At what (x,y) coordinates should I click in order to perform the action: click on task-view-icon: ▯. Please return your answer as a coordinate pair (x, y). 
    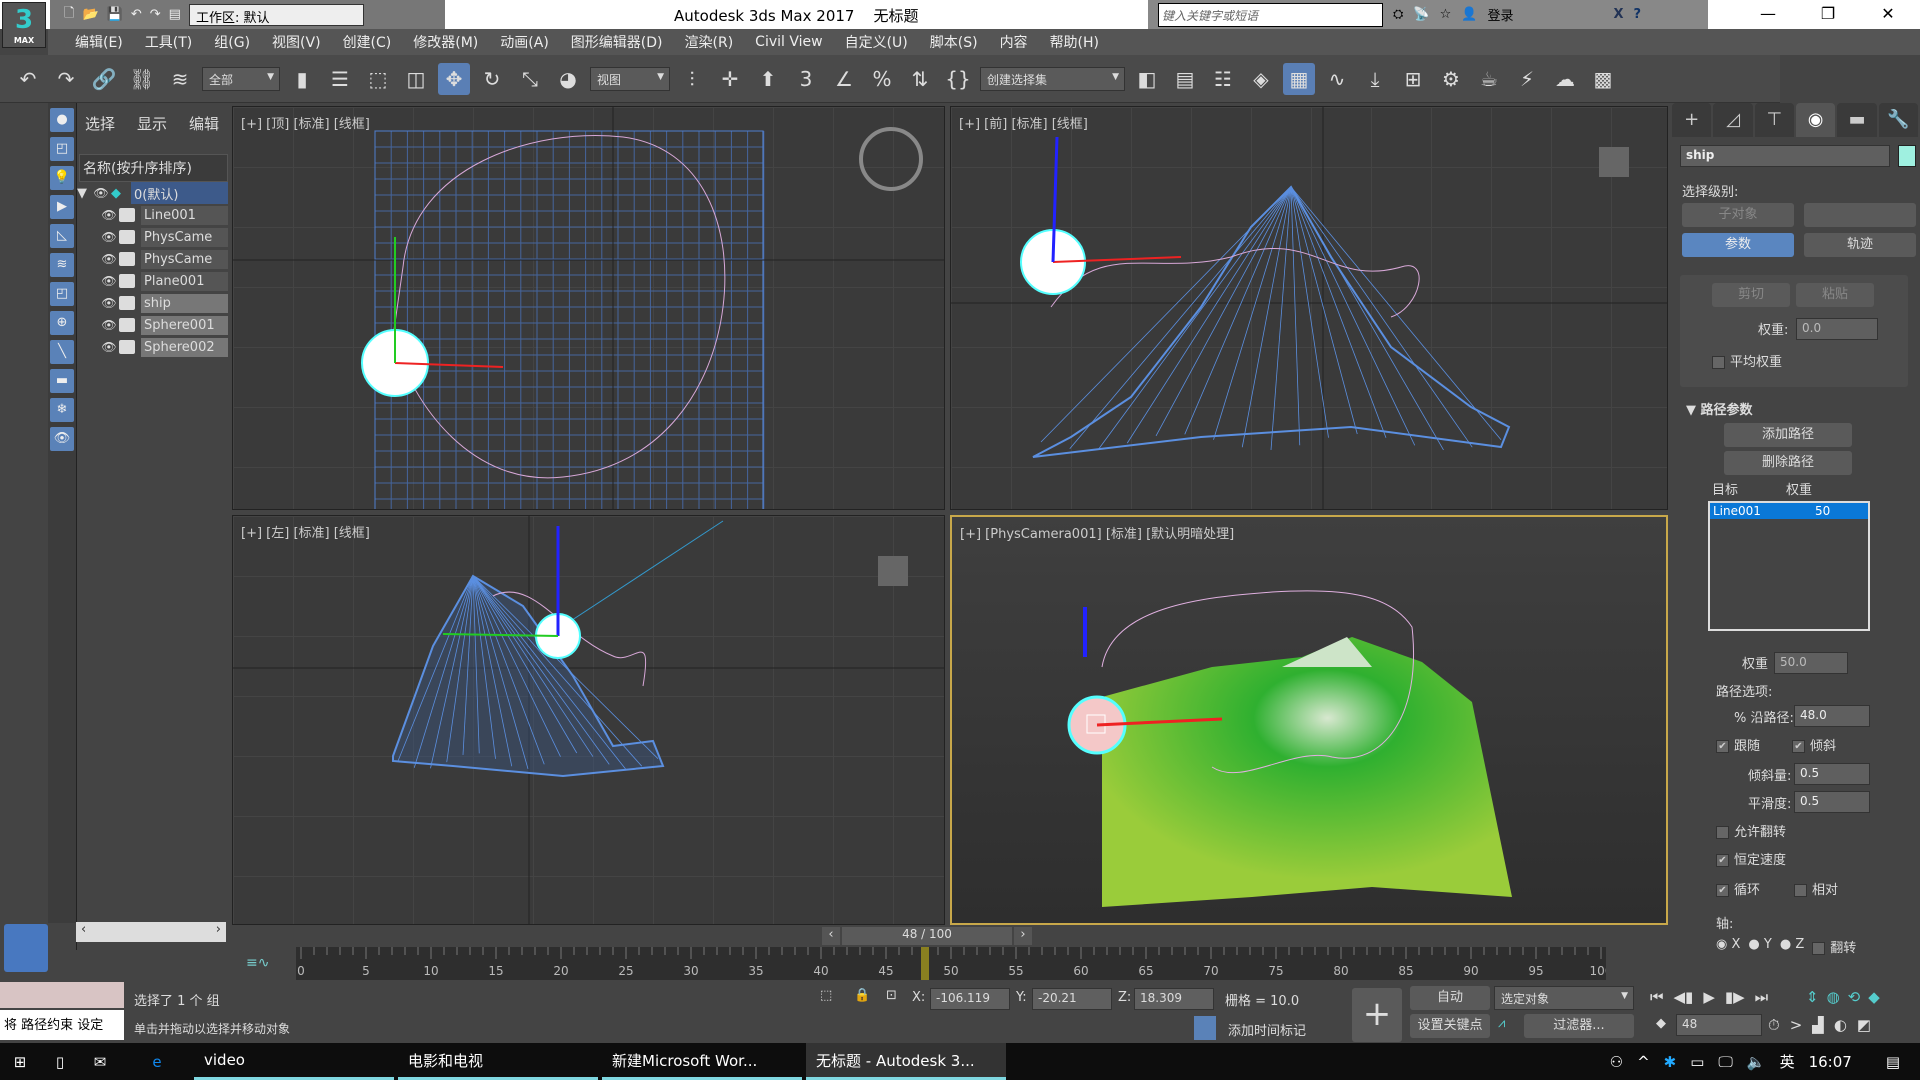
    Looking at the image, I should click on (60, 1062).